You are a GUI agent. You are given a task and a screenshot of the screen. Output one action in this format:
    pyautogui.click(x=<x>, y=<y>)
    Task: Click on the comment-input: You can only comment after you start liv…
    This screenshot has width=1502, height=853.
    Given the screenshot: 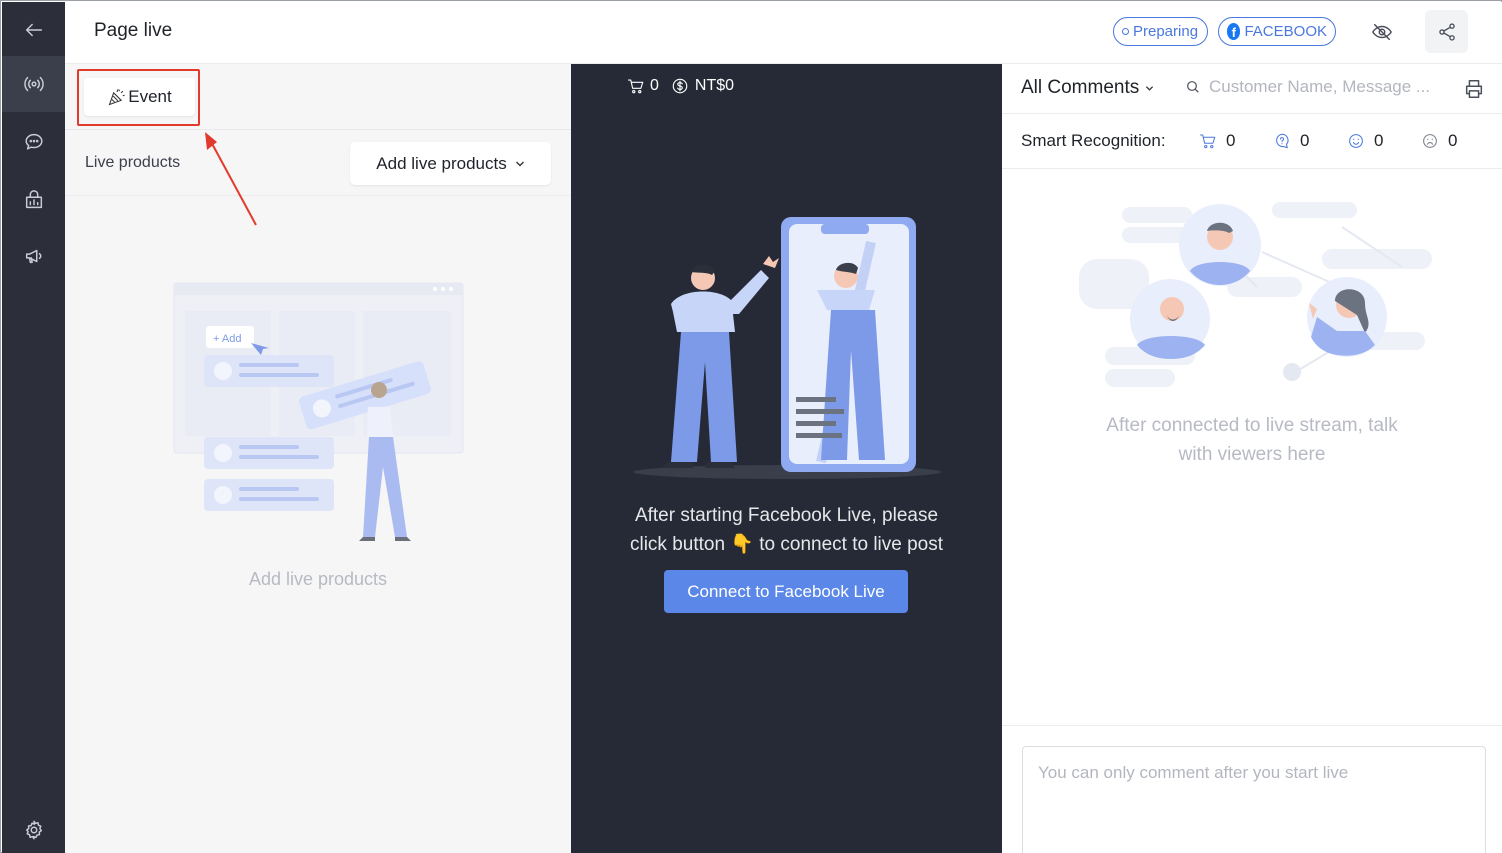 What is the action you would take?
    pyautogui.click(x=1254, y=799)
    